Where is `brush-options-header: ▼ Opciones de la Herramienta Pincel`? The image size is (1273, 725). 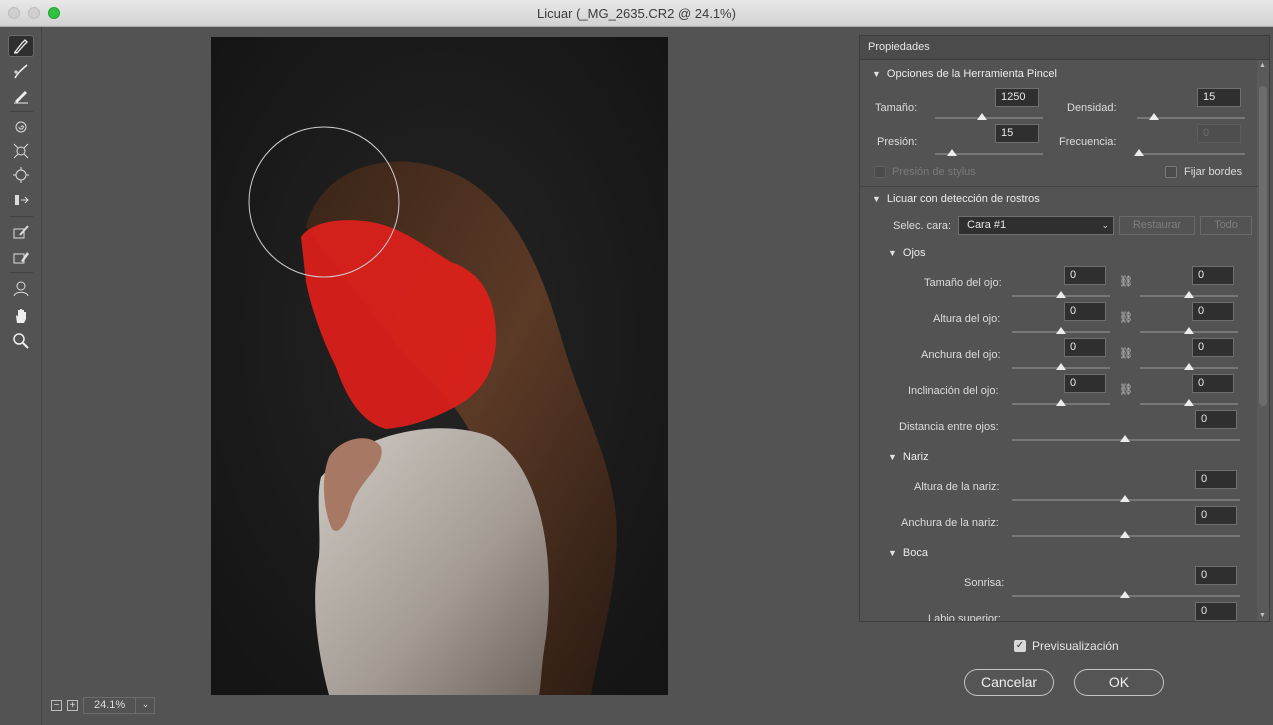
brush-options-header: ▼ Opciones de la Herramienta Pincel is located at coordinates (964, 74).